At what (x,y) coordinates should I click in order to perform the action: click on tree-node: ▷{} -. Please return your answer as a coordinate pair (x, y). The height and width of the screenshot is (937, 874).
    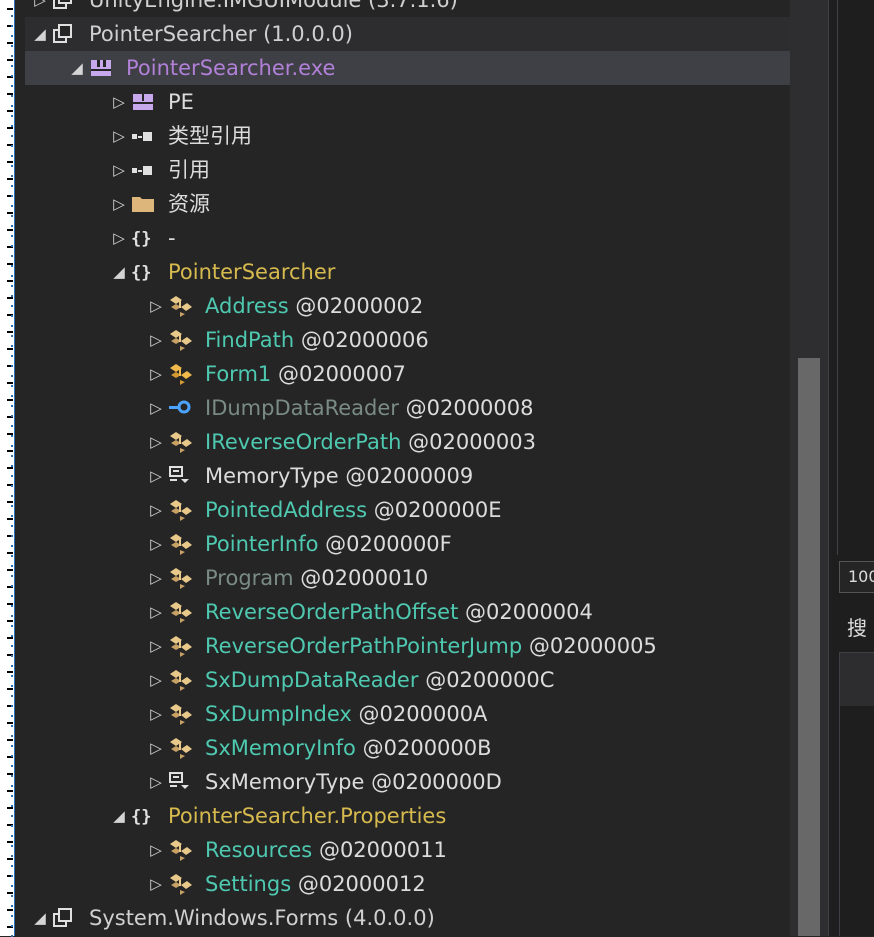
    Looking at the image, I should click on (407, 238).